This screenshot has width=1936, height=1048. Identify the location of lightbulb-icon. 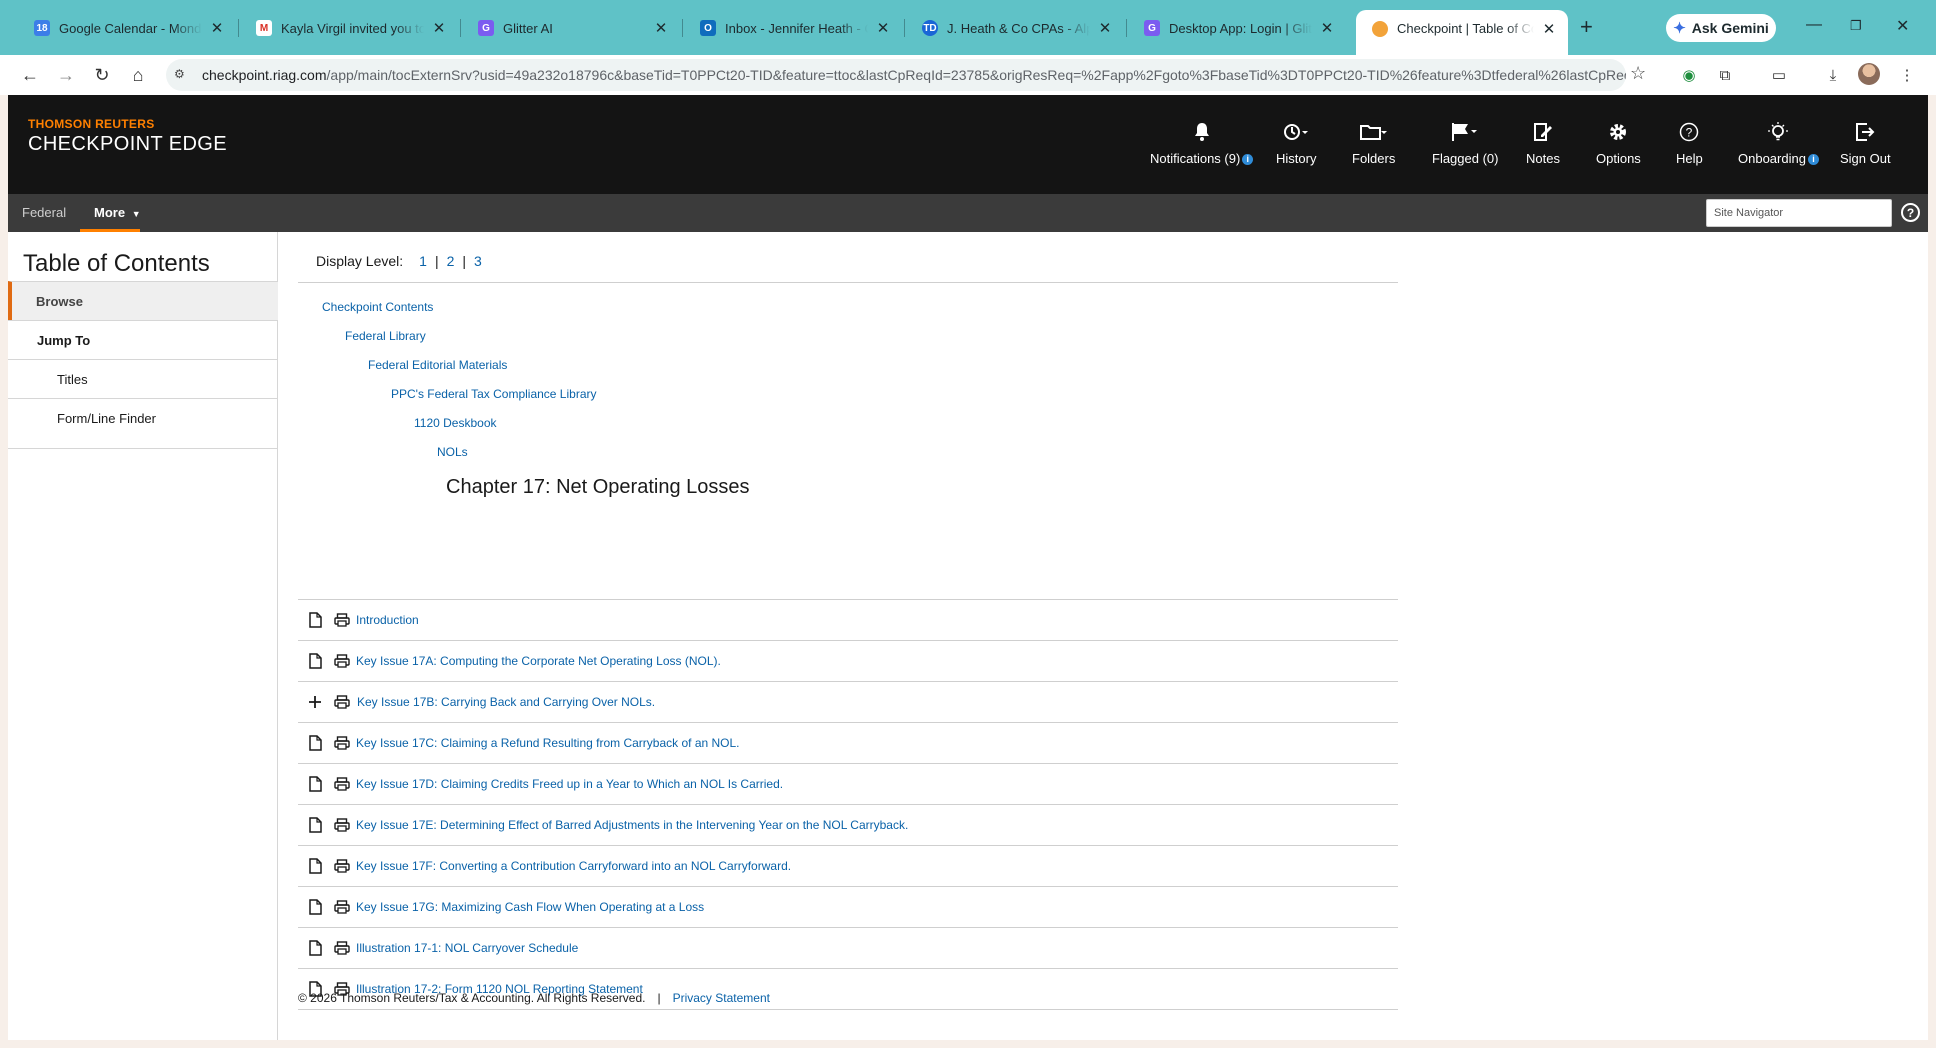
(1778, 132).